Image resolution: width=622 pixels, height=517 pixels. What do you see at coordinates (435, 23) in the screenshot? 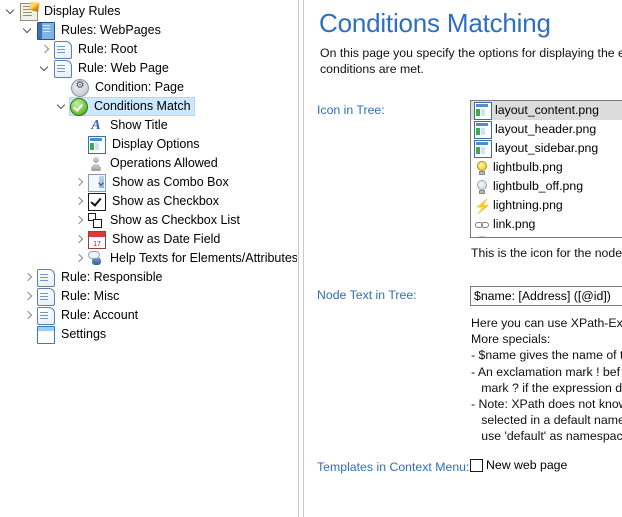
I see `page-title: Conditions Matching` at bounding box center [435, 23].